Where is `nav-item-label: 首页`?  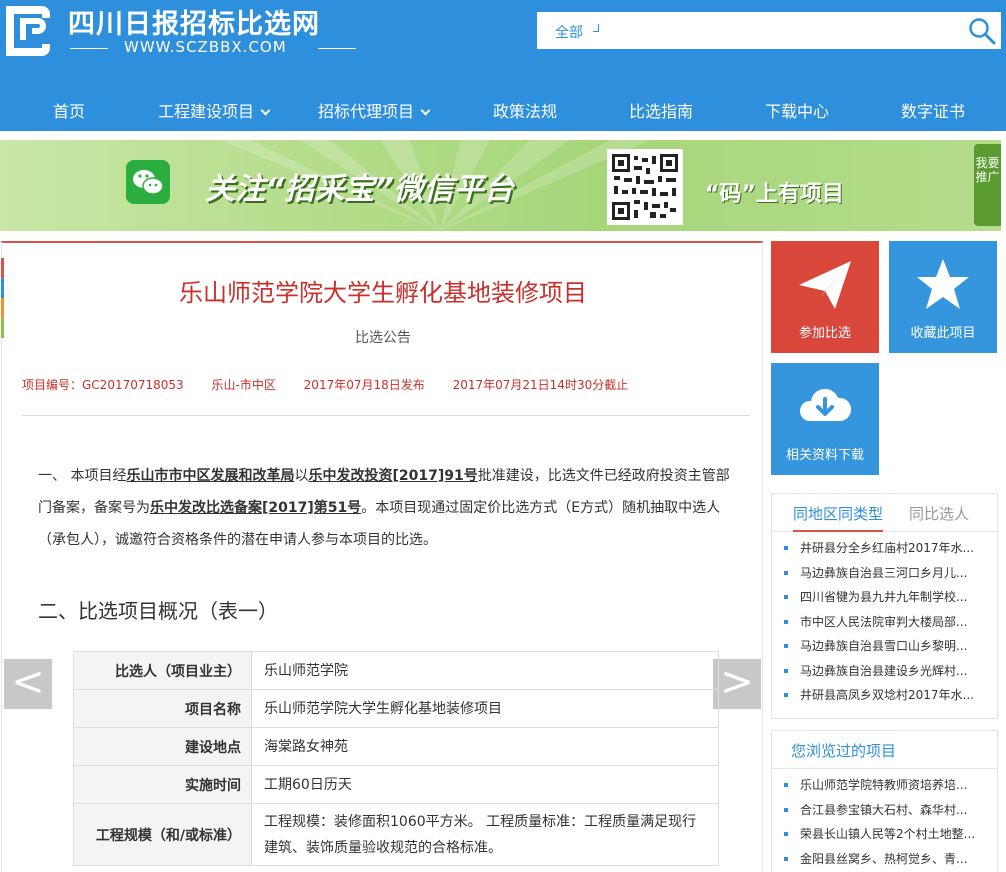
nav-item-label: 首页 is located at coordinates (69, 111).